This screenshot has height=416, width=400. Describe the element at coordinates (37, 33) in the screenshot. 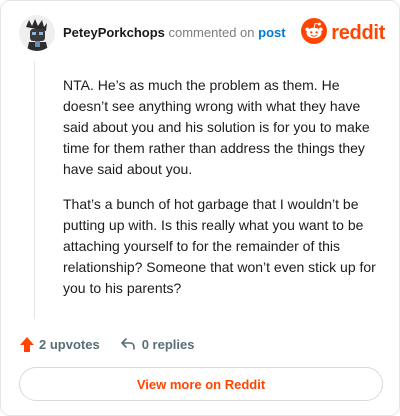

I see `user-avatar` at that location.